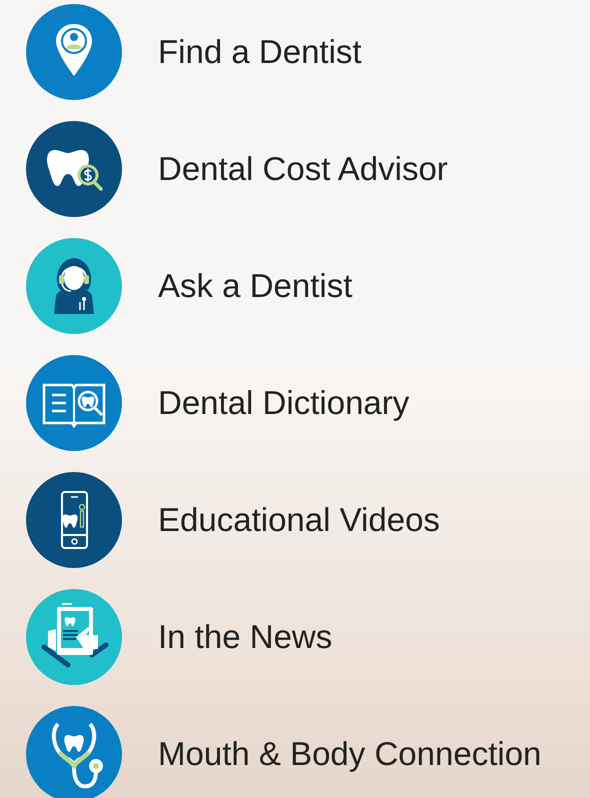 The width and height of the screenshot is (590, 798). Describe the element at coordinates (260, 52) in the screenshot. I see `menu-link: Find a Dentist` at that location.